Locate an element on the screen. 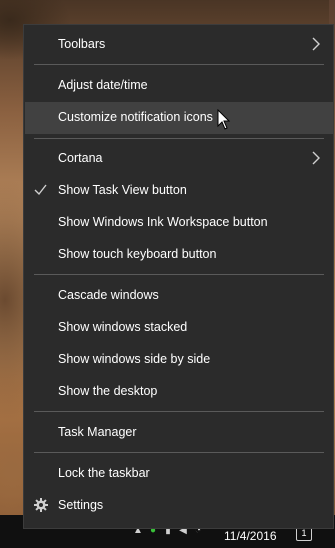 Image resolution: width=335 pixels, height=548 pixels. menu-item-show-windows-stacked: Show windows stacked is located at coordinates (179, 328).